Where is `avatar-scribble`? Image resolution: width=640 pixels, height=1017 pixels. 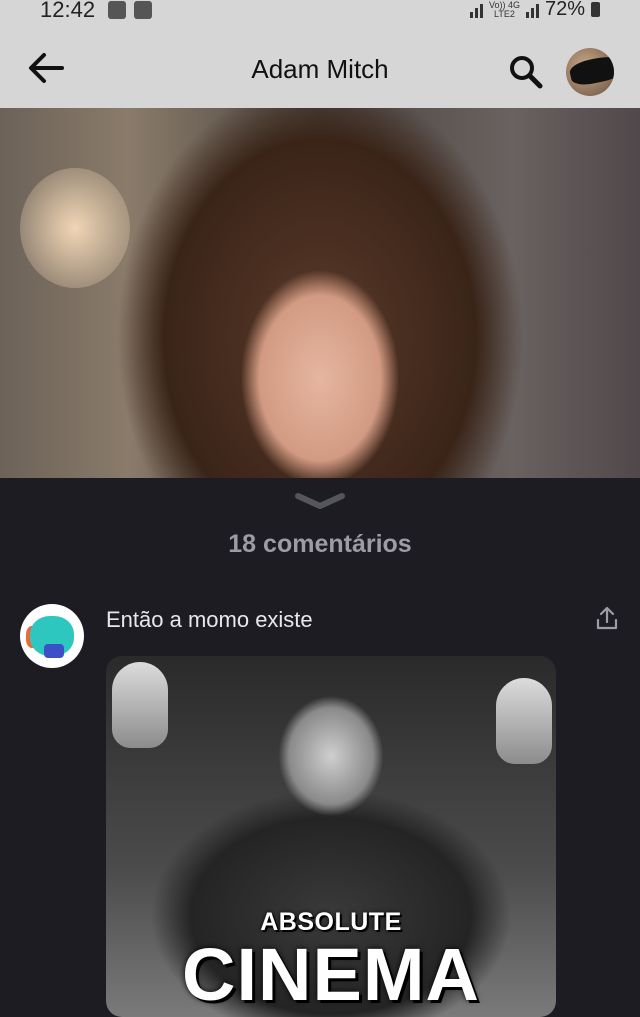 avatar-scribble is located at coordinates (591, 70).